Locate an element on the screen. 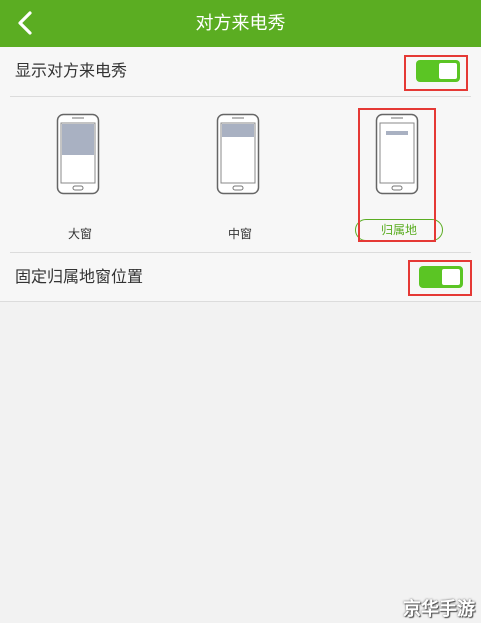 This screenshot has width=481, height=623. window-option-medium: 中窗 is located at coordinates (240, 178).